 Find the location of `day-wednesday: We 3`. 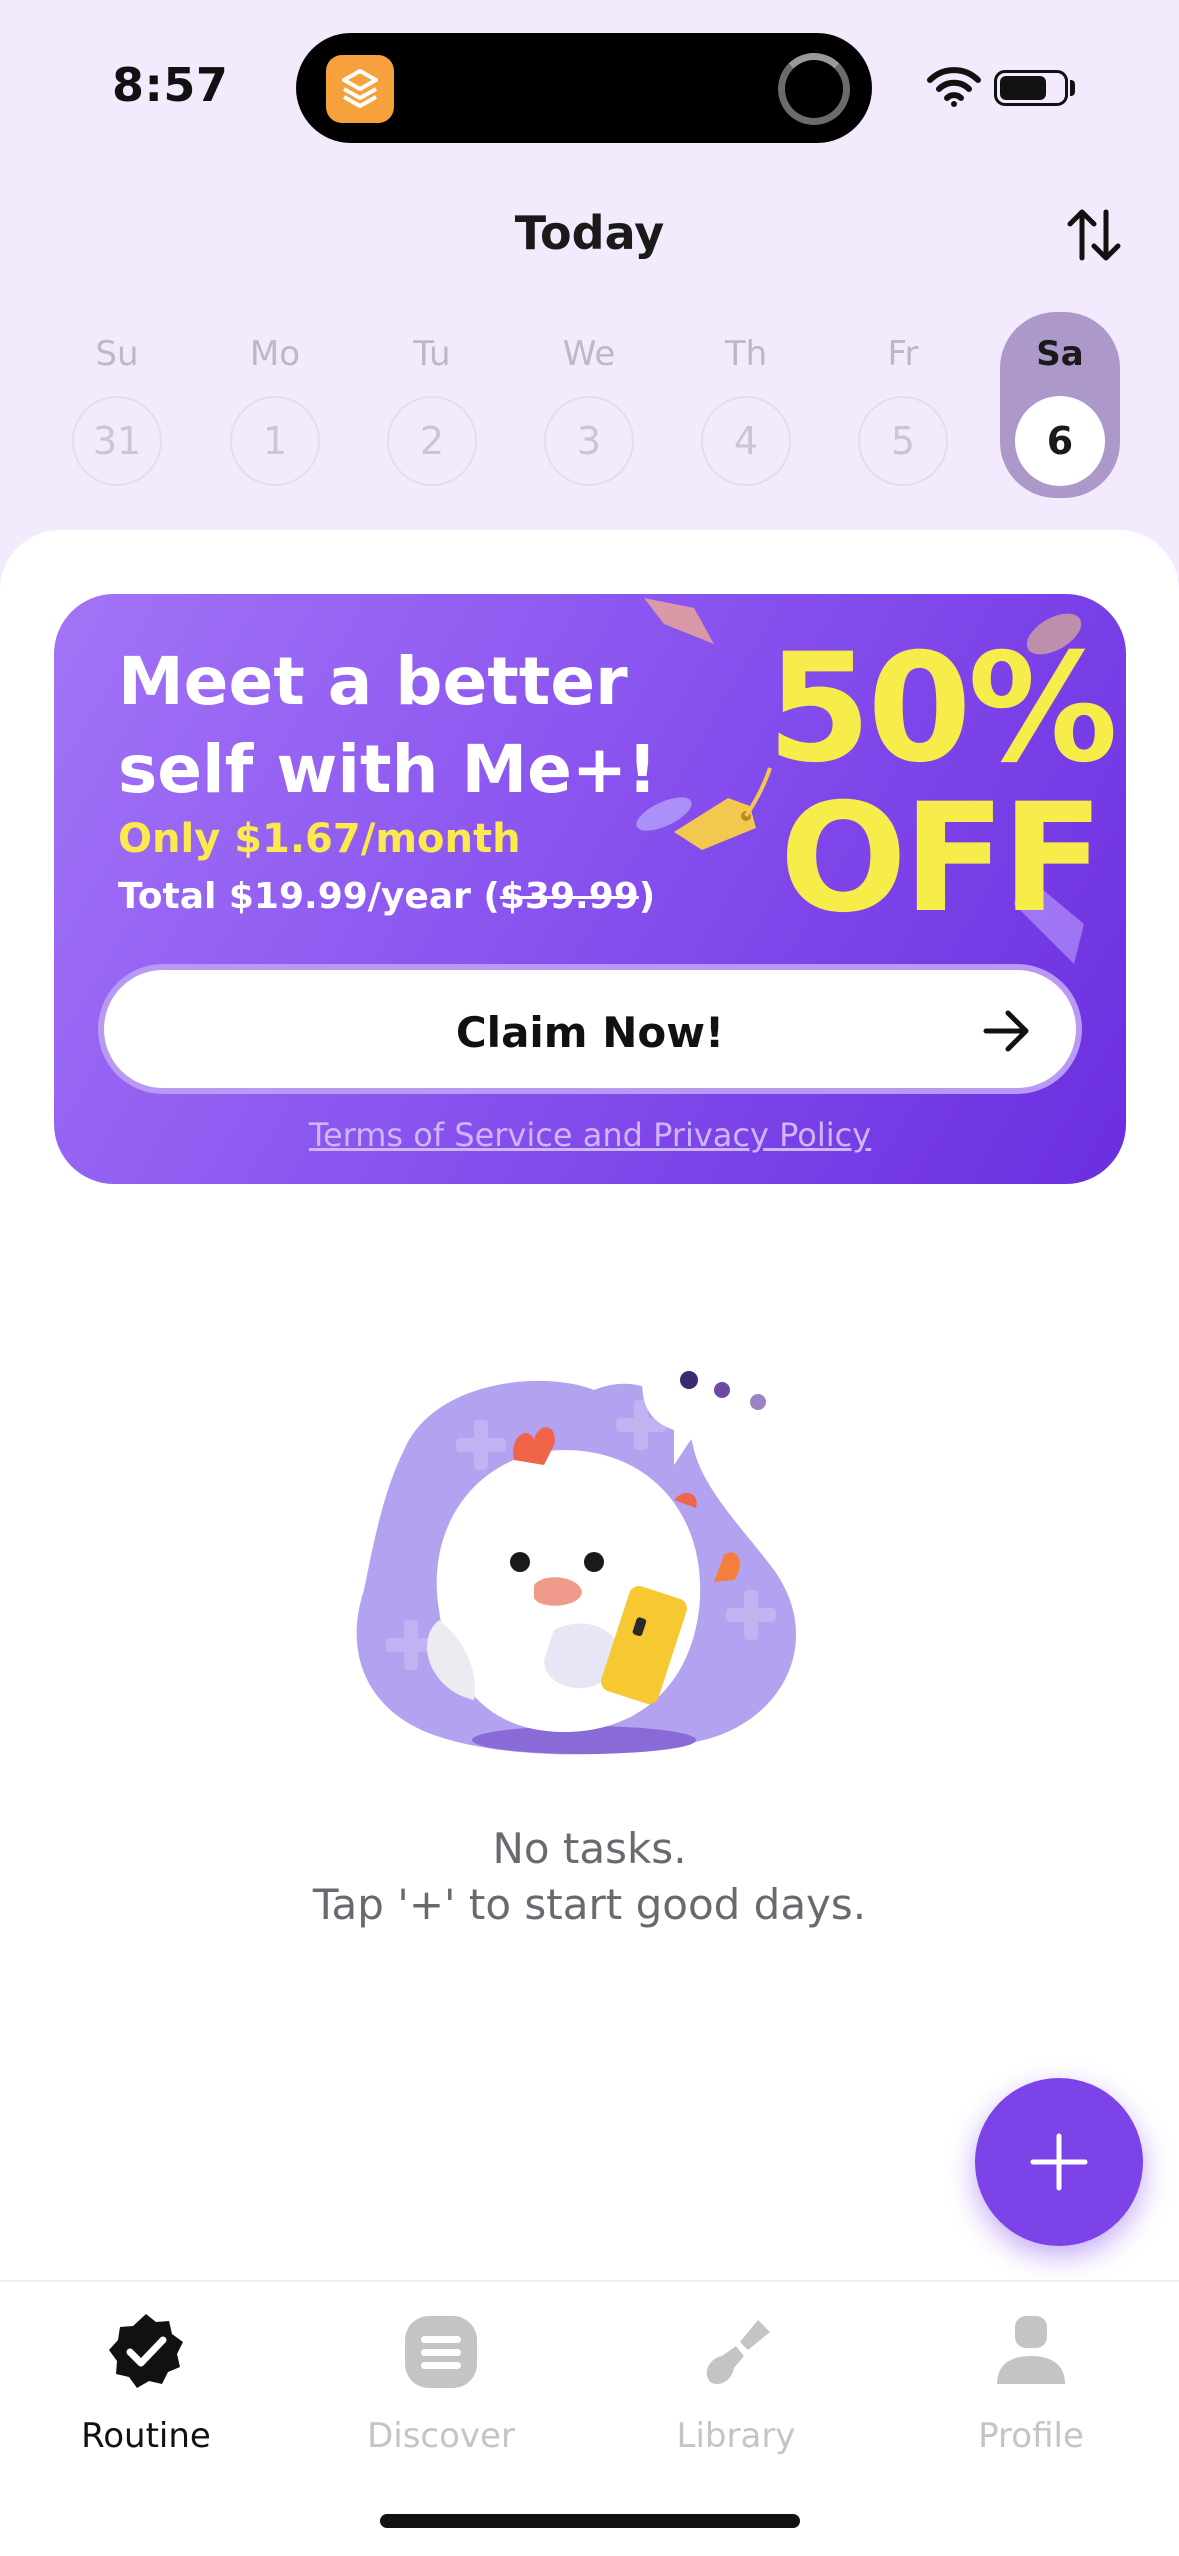

day-wednesday: We 3 is located at coordinates (589, 405).